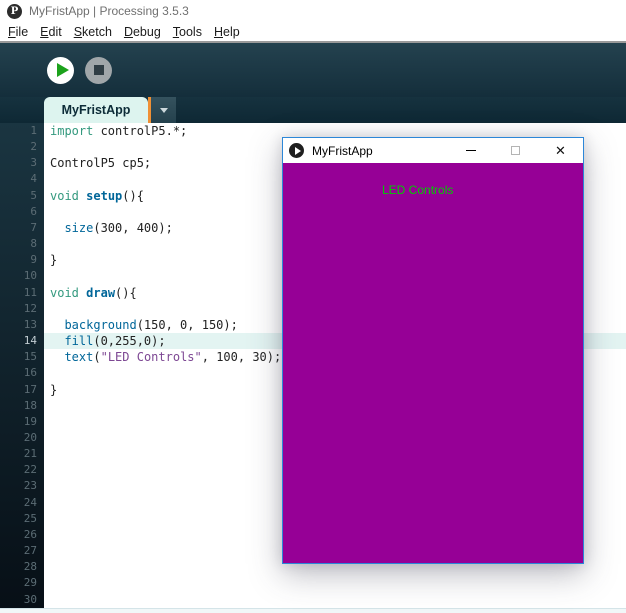  Describe the element at coordinates (33, 130) in the screenshot. I see `line-number: 1` at that location.